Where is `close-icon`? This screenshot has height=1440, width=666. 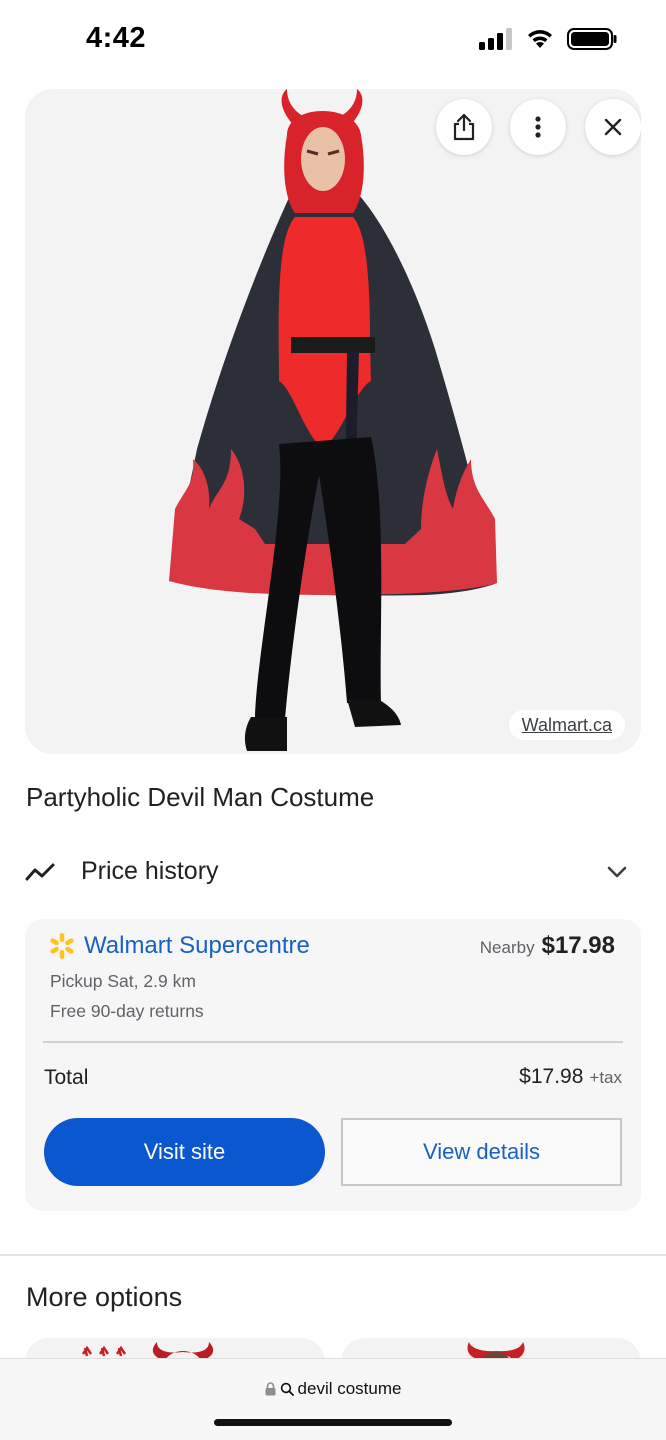 close-icon is located at coordinates (613, 127).